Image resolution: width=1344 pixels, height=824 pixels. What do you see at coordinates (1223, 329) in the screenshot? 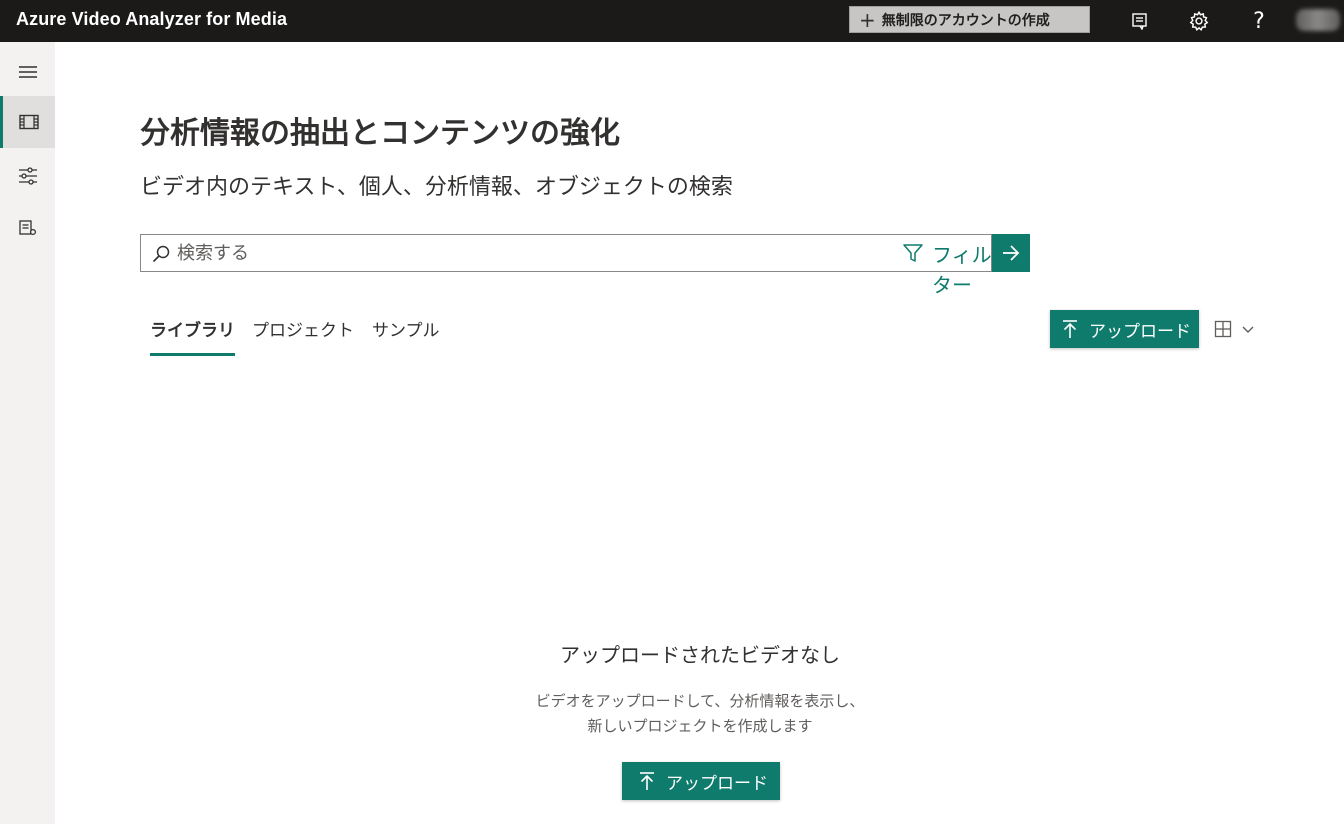
I see `grid-view-icon` at bounding box center [1223, 329].